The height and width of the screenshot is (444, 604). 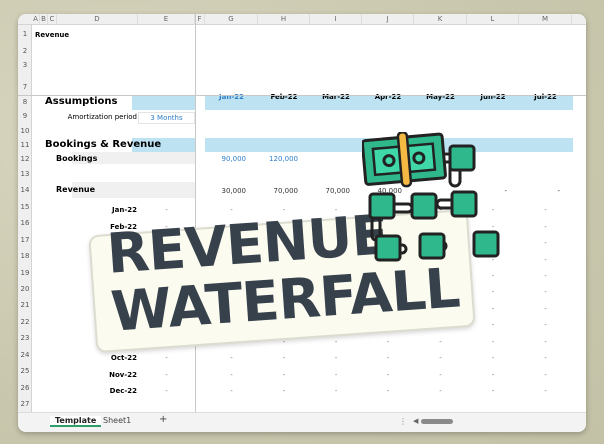 I want to click on row-header-3: 3, so click(x=25, y=65).